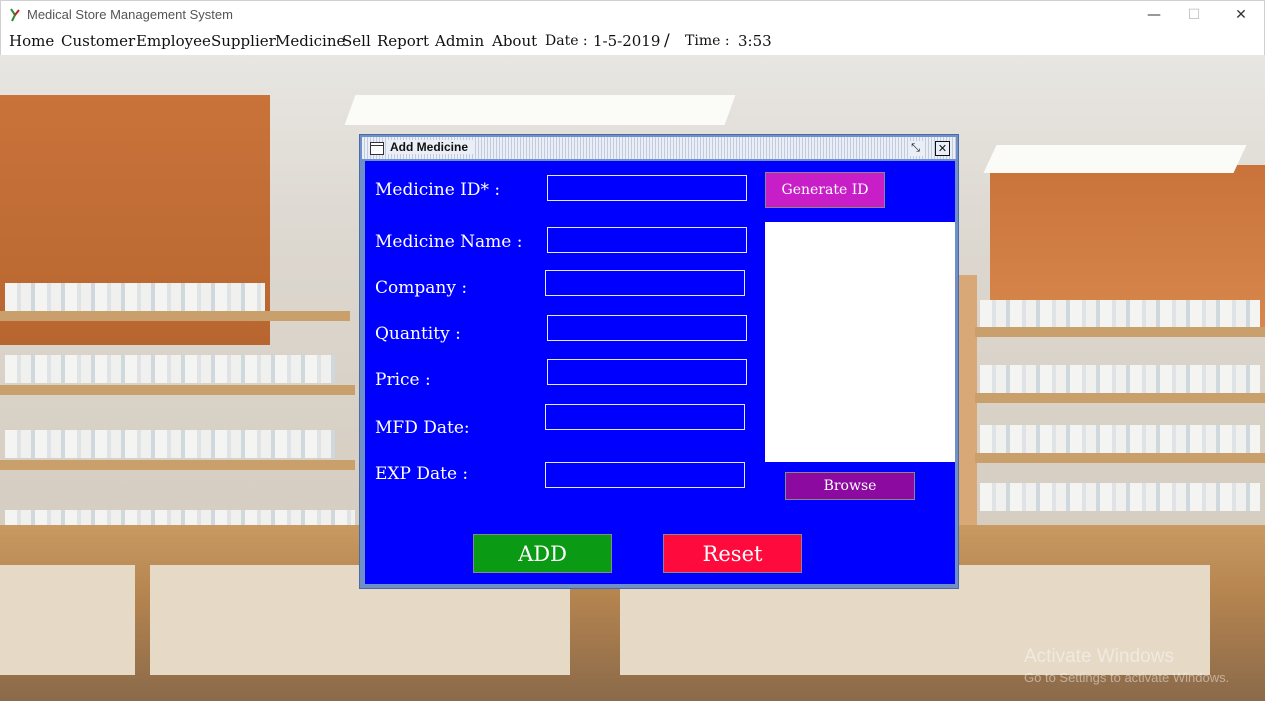 This screenshot has width=1265, height=701. I want to click on price-field, so click(647, 372).